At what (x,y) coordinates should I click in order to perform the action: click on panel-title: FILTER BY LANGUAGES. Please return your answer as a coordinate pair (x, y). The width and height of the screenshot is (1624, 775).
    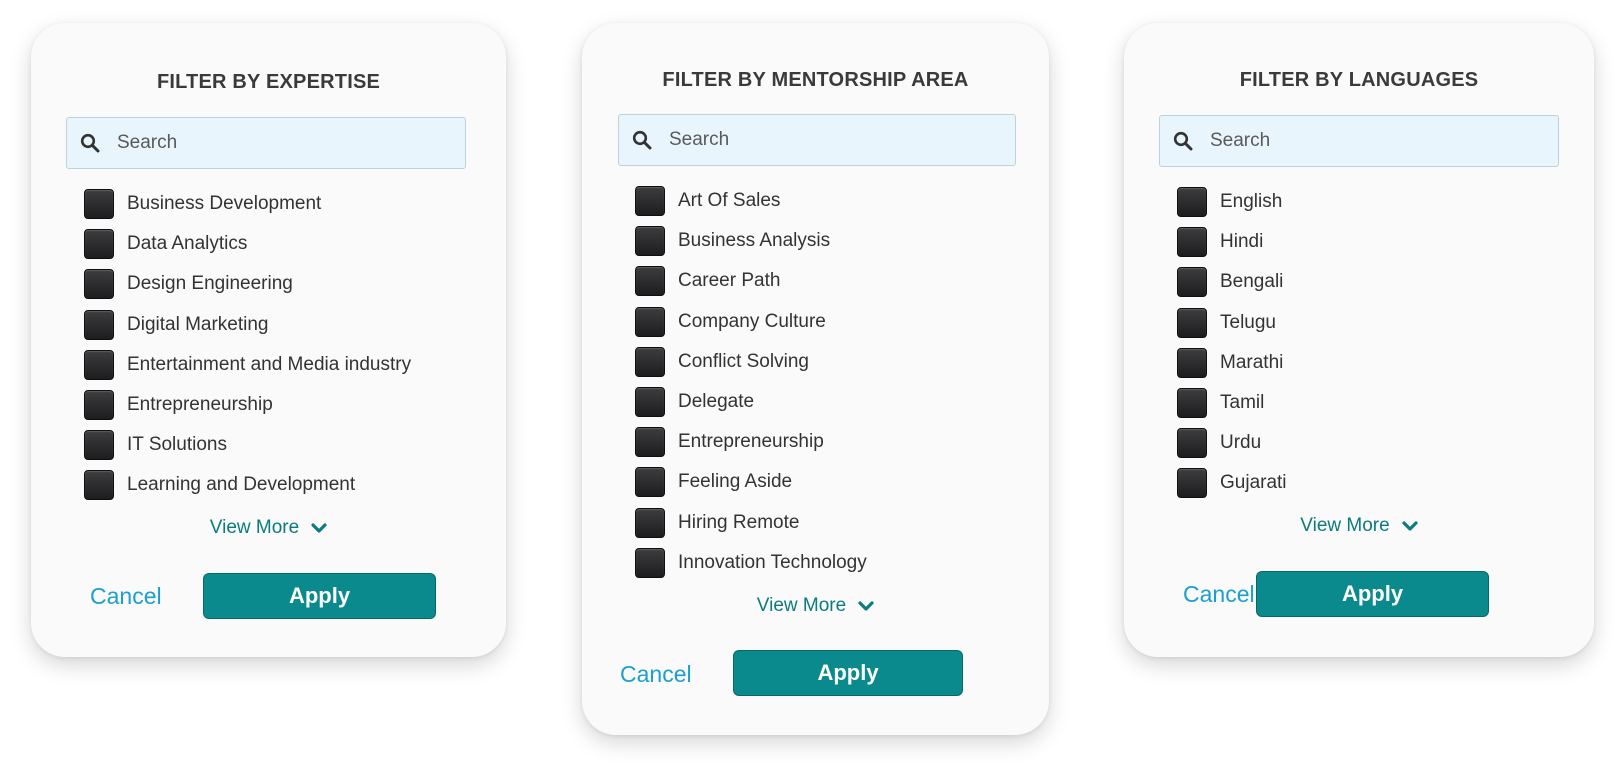
    Looking at the image, I should click on (1359, 80).